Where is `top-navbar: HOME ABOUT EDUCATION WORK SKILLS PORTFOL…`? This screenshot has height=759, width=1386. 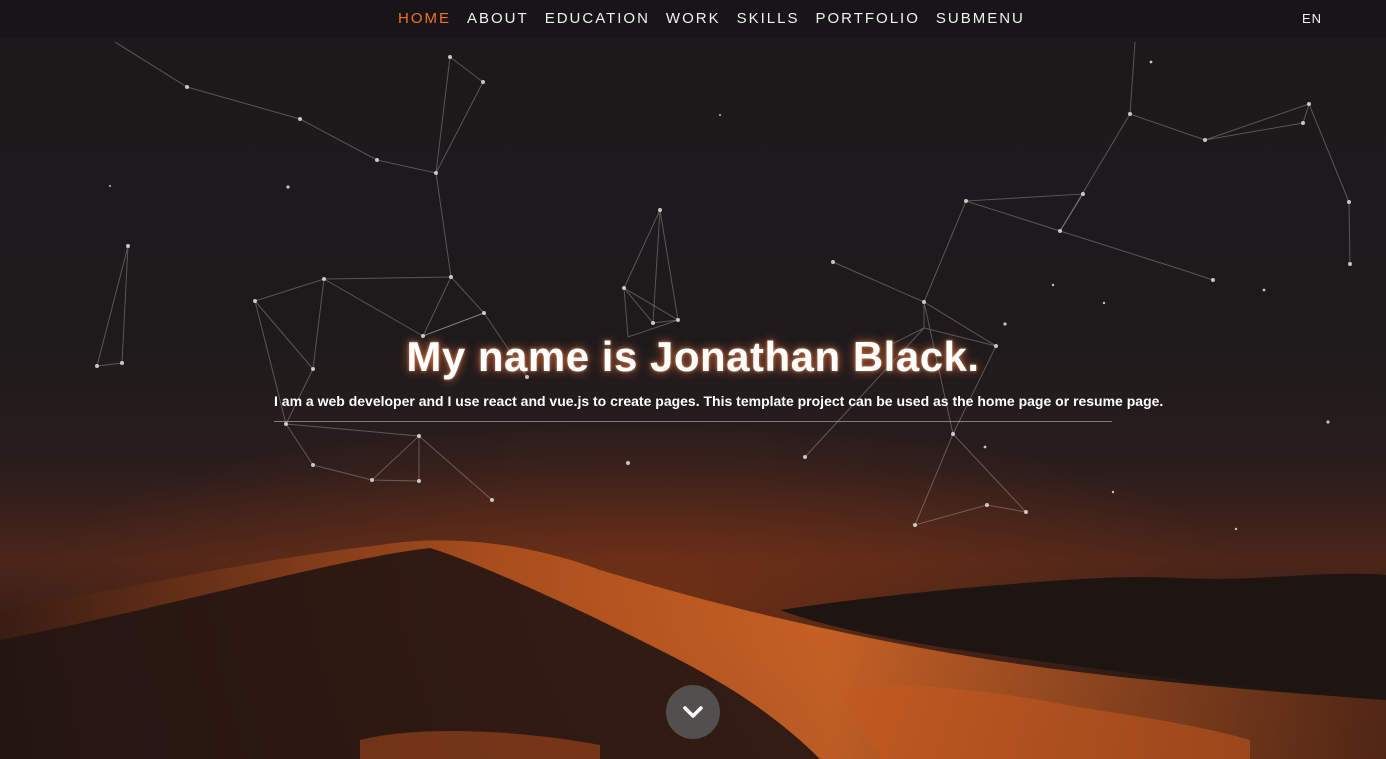
top-navbar: HOME ABOUT EDUCATION WORK SKILLS PORTFOL… is located at coordinates (693, 19).